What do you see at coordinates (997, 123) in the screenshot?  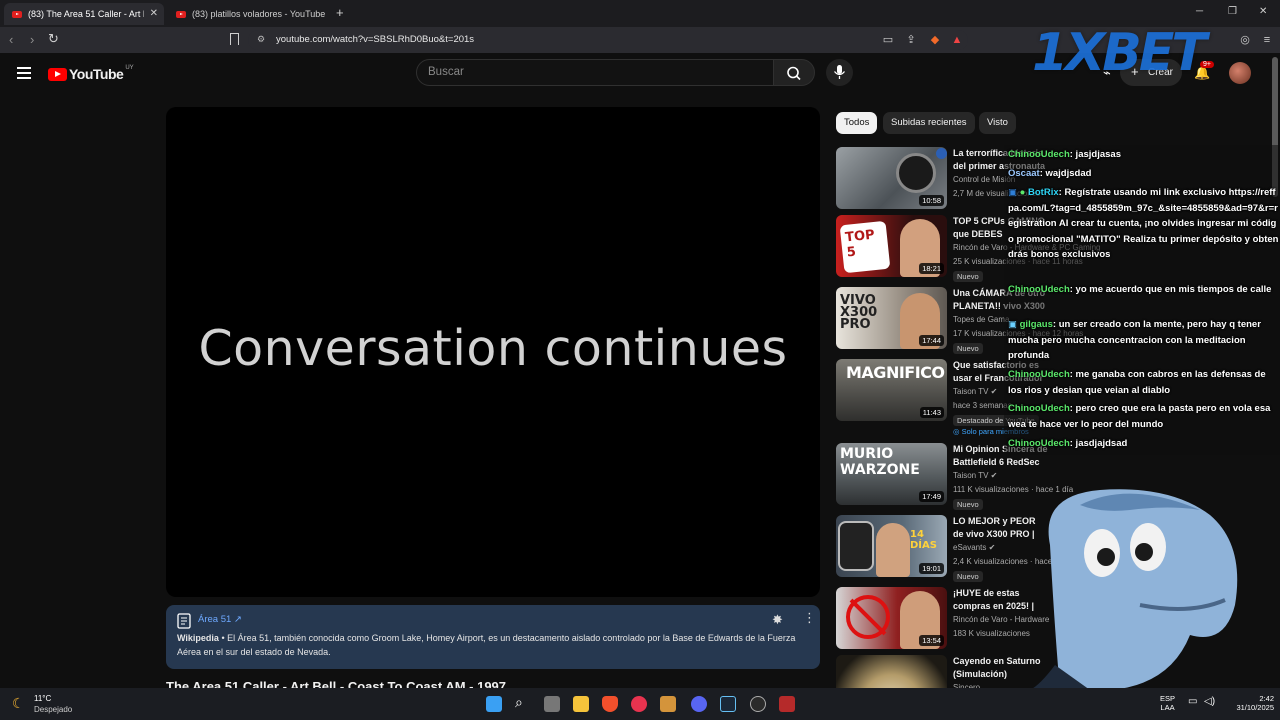 I see `chip-visto: Visto` at bounding box center [997, 123].